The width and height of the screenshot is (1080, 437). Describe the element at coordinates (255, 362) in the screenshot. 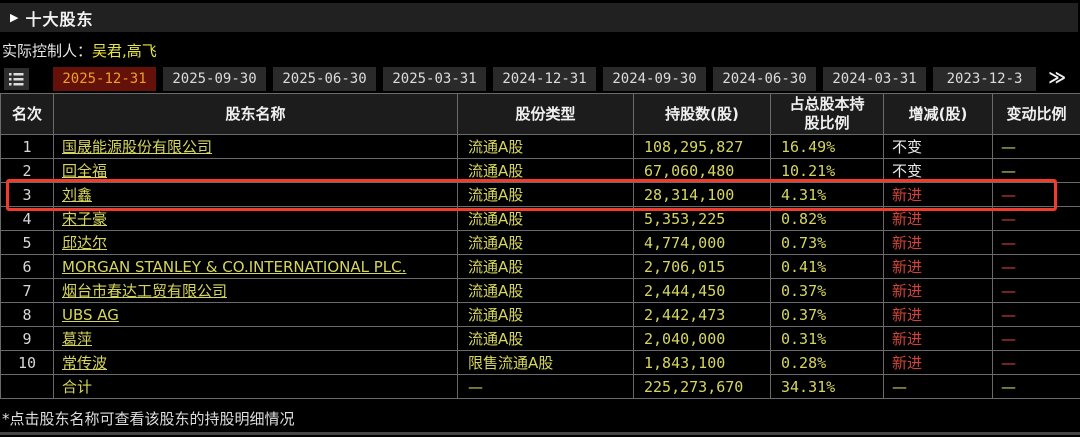

I see `name-cell: 常传波` at that location.